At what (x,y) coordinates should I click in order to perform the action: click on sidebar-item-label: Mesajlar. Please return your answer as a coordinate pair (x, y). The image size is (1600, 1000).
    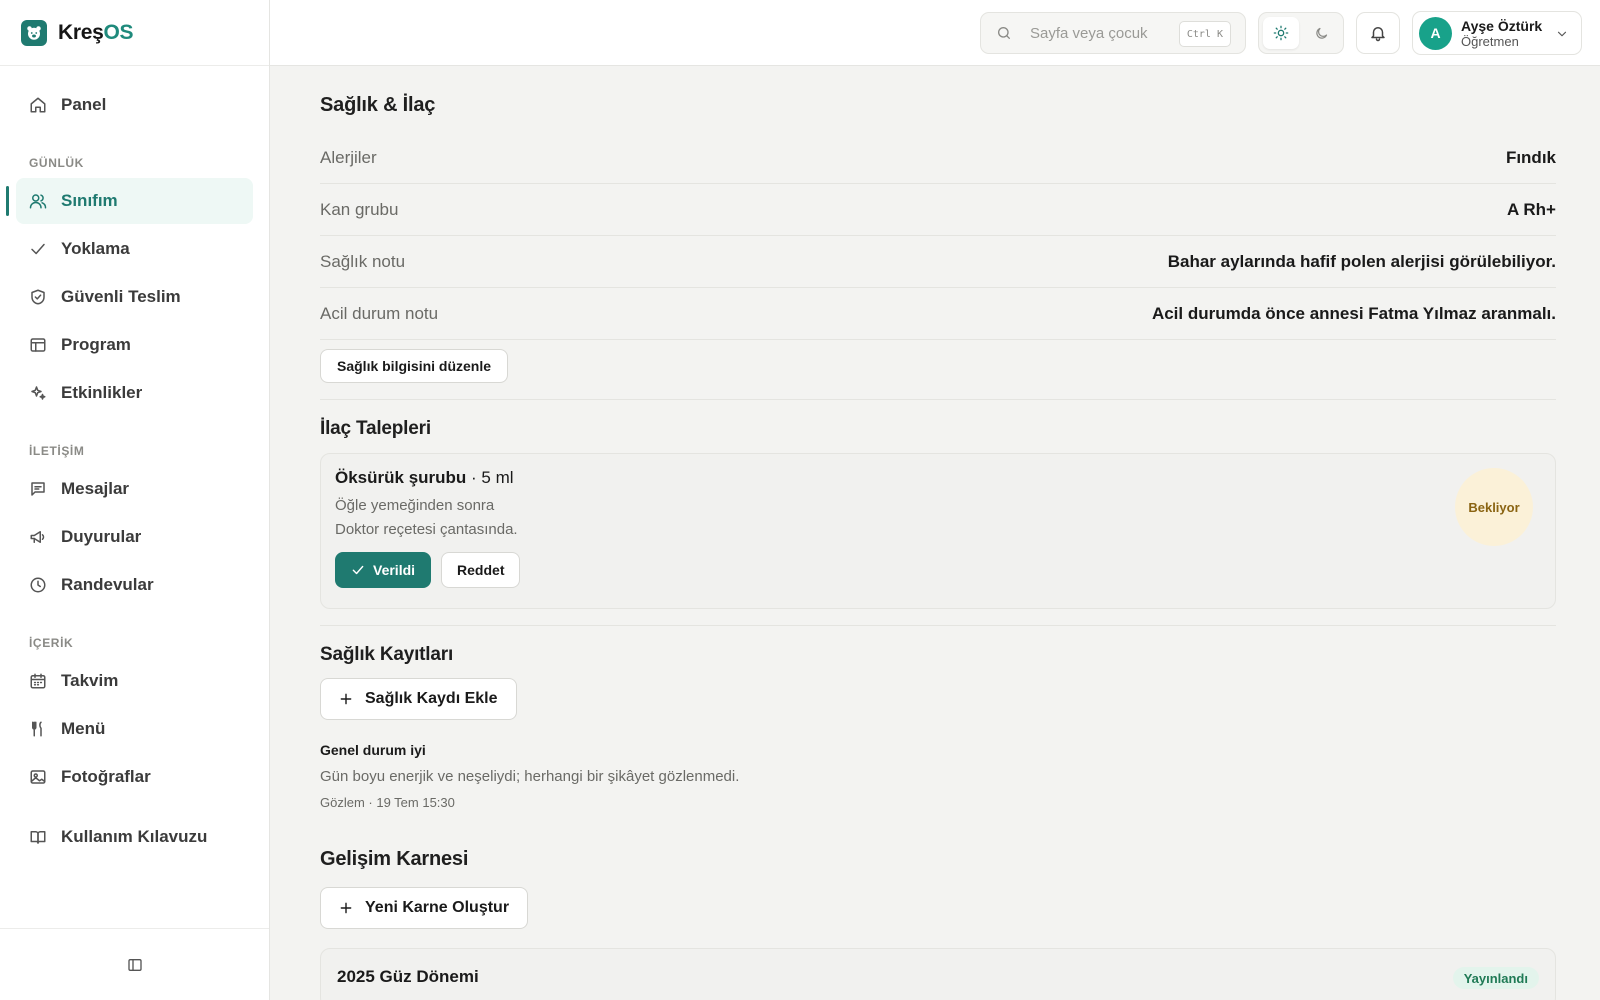
    Looking at the image, I should click on (95, 488).